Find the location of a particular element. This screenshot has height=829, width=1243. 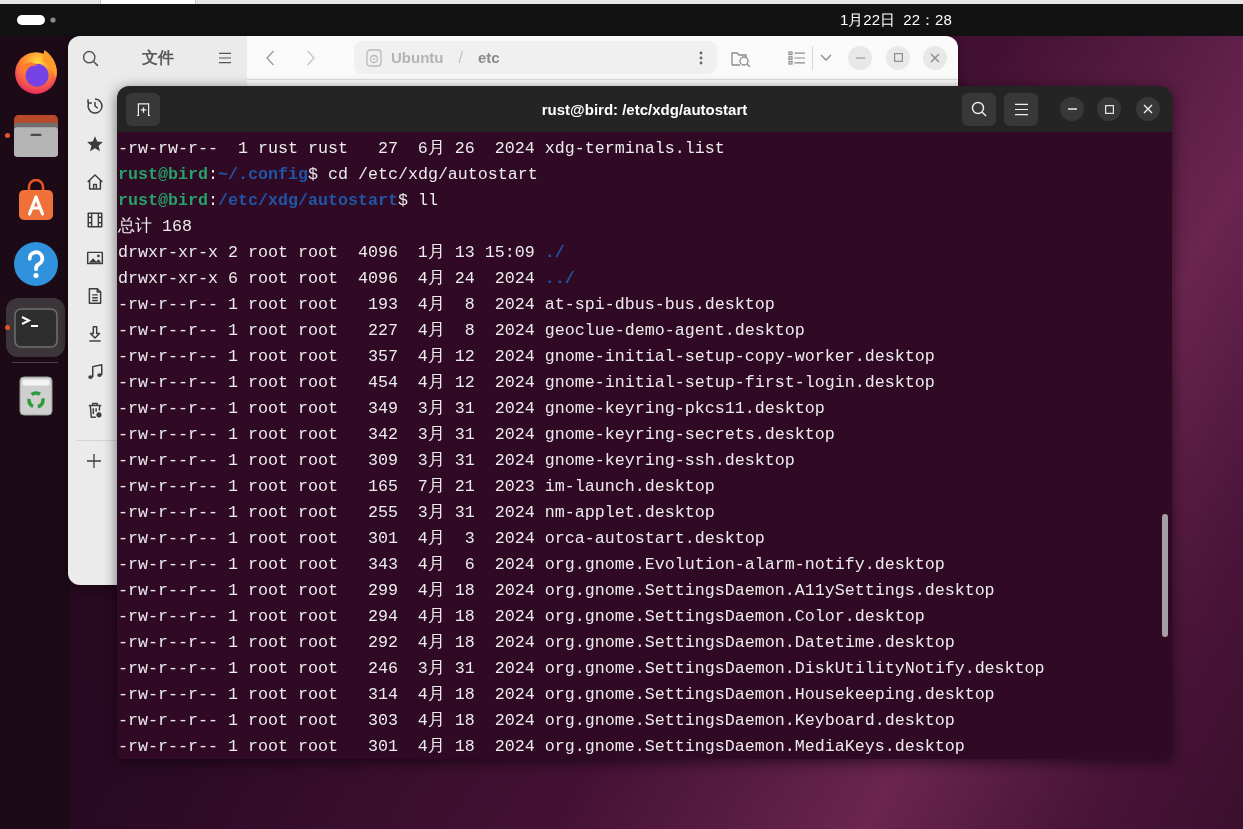

list-view-icon is located at coordinates (797, 57).